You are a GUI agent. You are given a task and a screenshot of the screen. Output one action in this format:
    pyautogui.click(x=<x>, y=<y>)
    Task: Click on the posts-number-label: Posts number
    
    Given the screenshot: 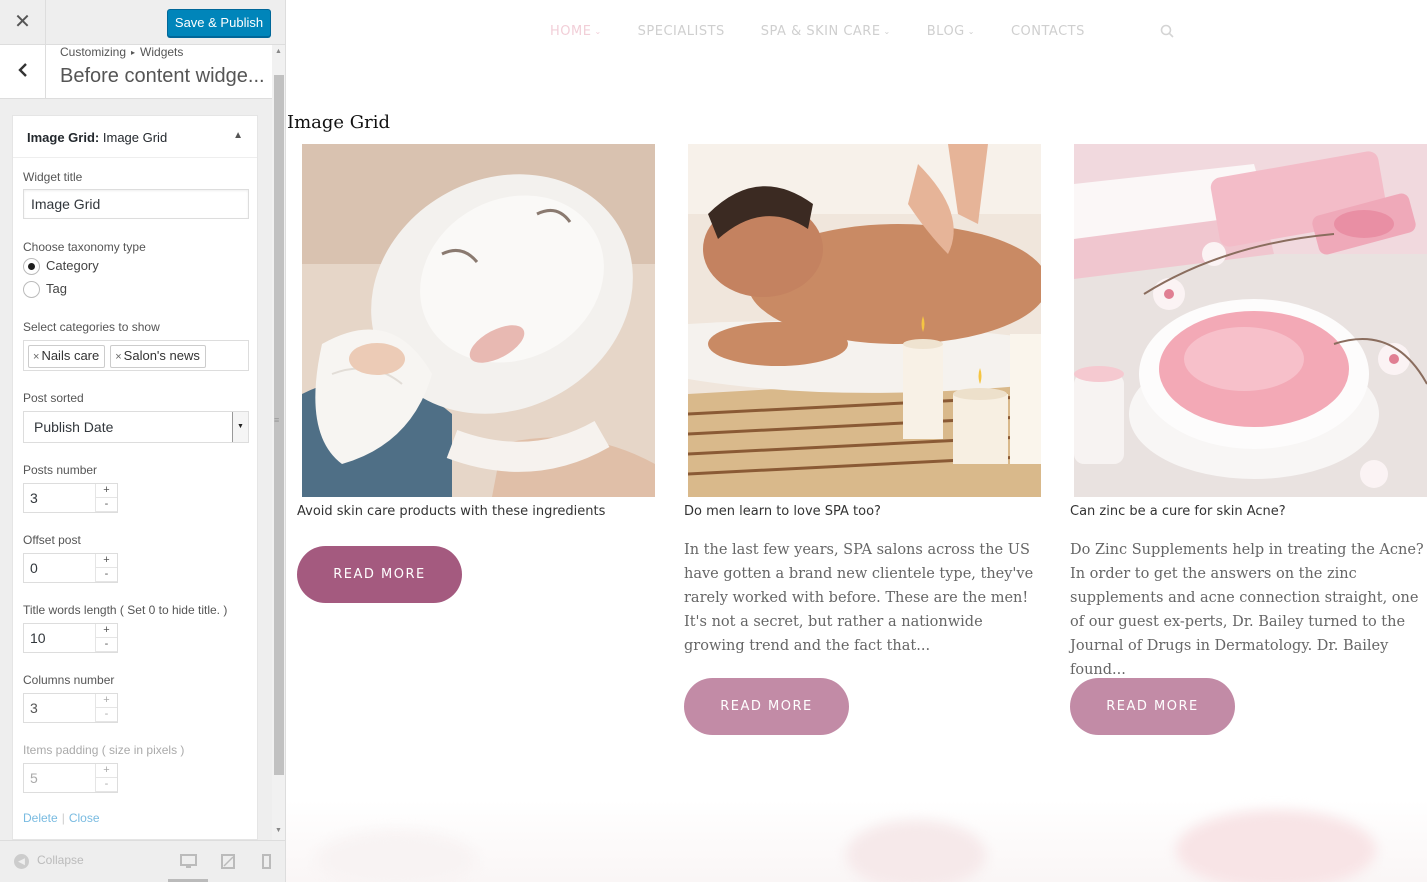 What is the action you would take?
    pyautogui.click(x=60, y=470)
    